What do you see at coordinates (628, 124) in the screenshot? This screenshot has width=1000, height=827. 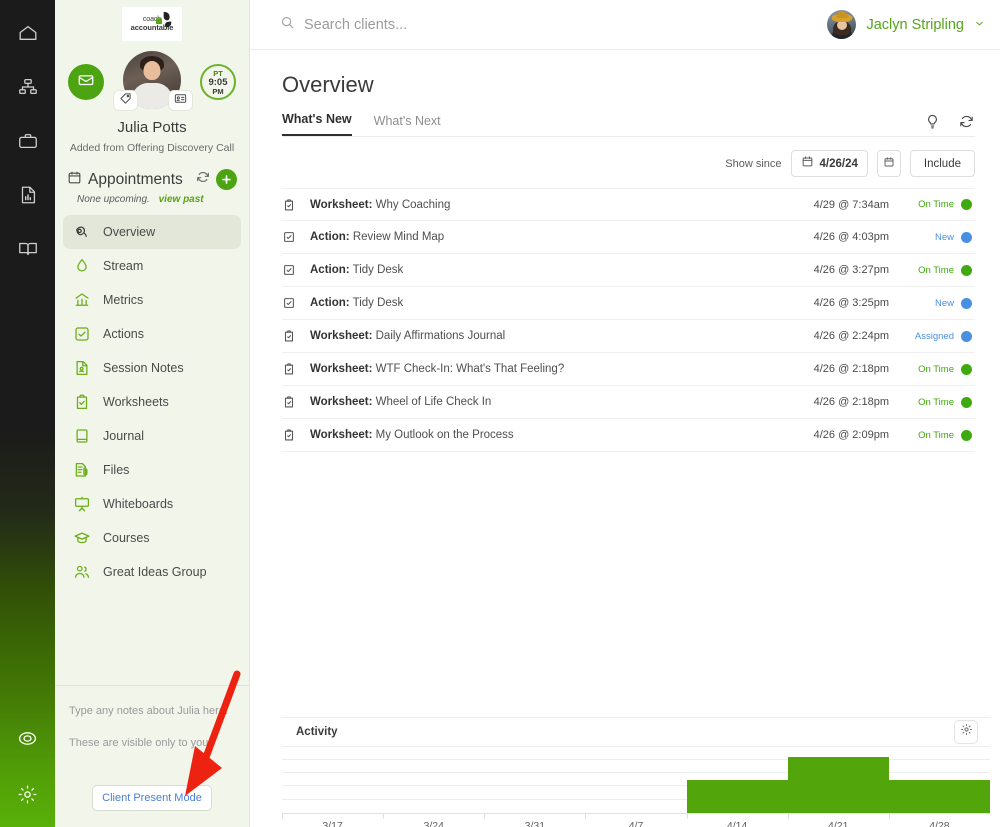 I see `tab-bar: What's New What's Next` at bounding box center [628, 124].